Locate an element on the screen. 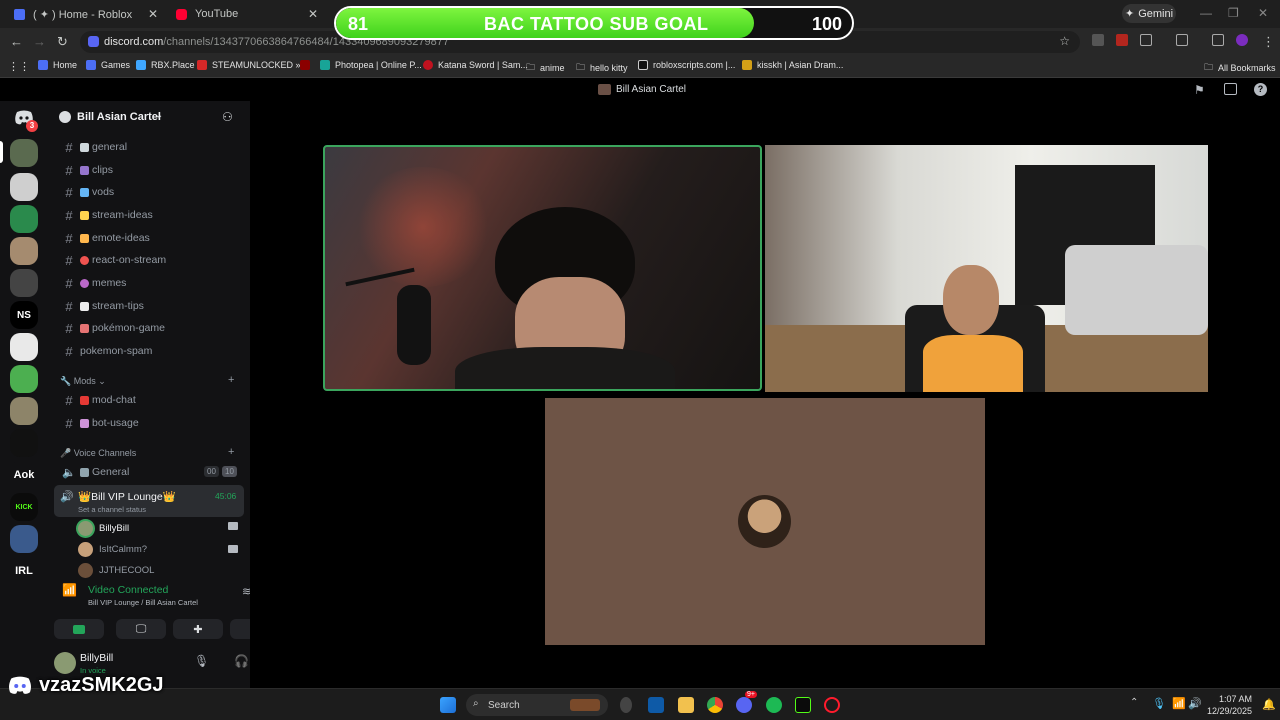 The height and width of the screenshot is (720, 1280). opera-gx-icon is located at coordinates (832, 705).